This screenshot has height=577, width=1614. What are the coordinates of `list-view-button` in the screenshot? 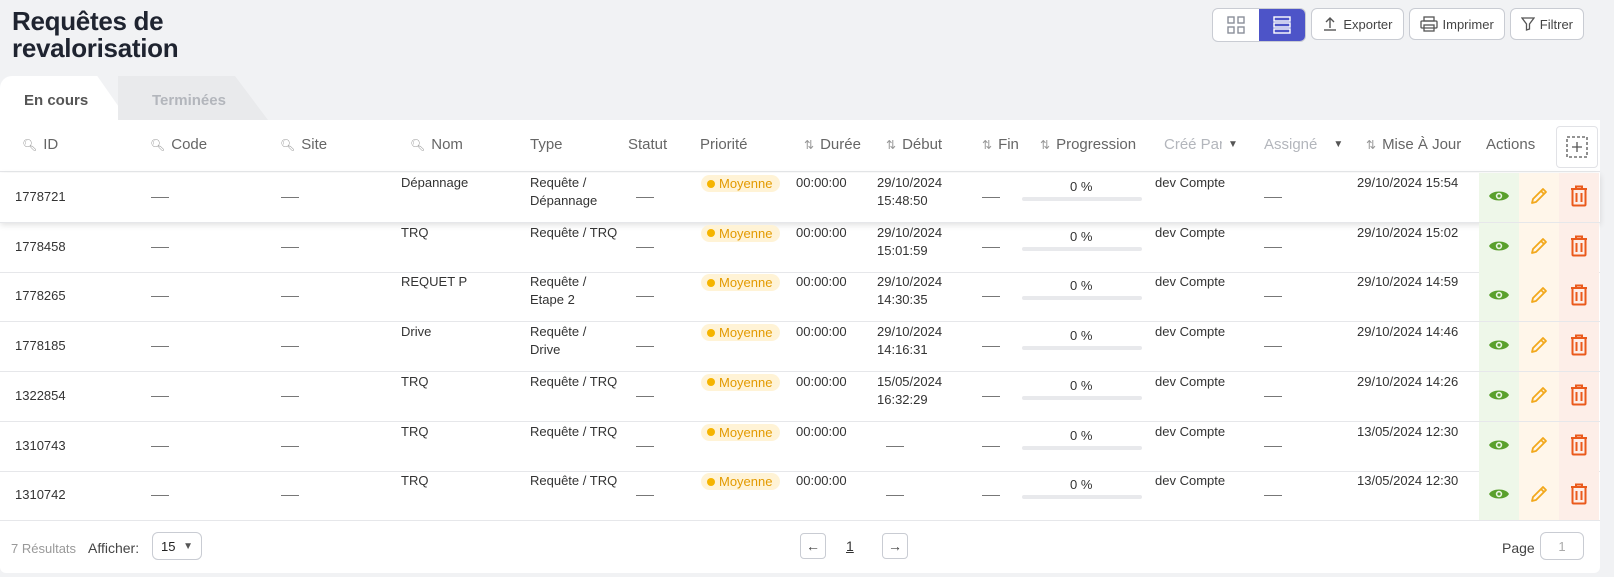 It's located at (1282, 25).